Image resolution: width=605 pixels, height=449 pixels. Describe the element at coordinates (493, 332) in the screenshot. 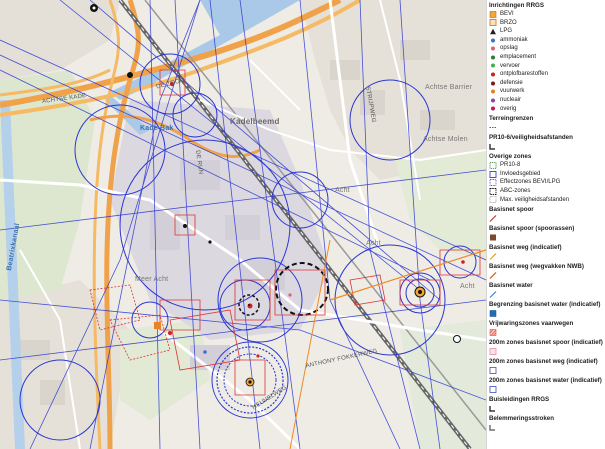

I see `hatched-red-square-icon` at that location.